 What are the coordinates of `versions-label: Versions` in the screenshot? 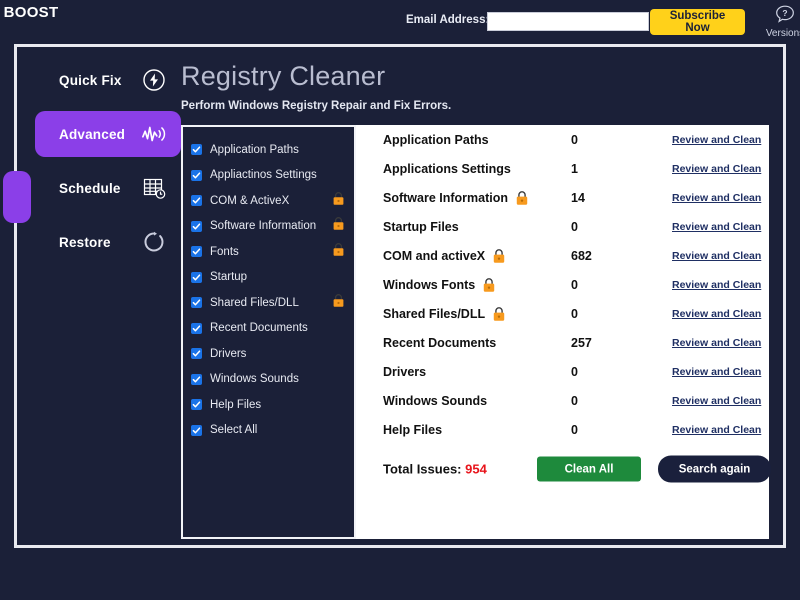 It's located at (782, 33).